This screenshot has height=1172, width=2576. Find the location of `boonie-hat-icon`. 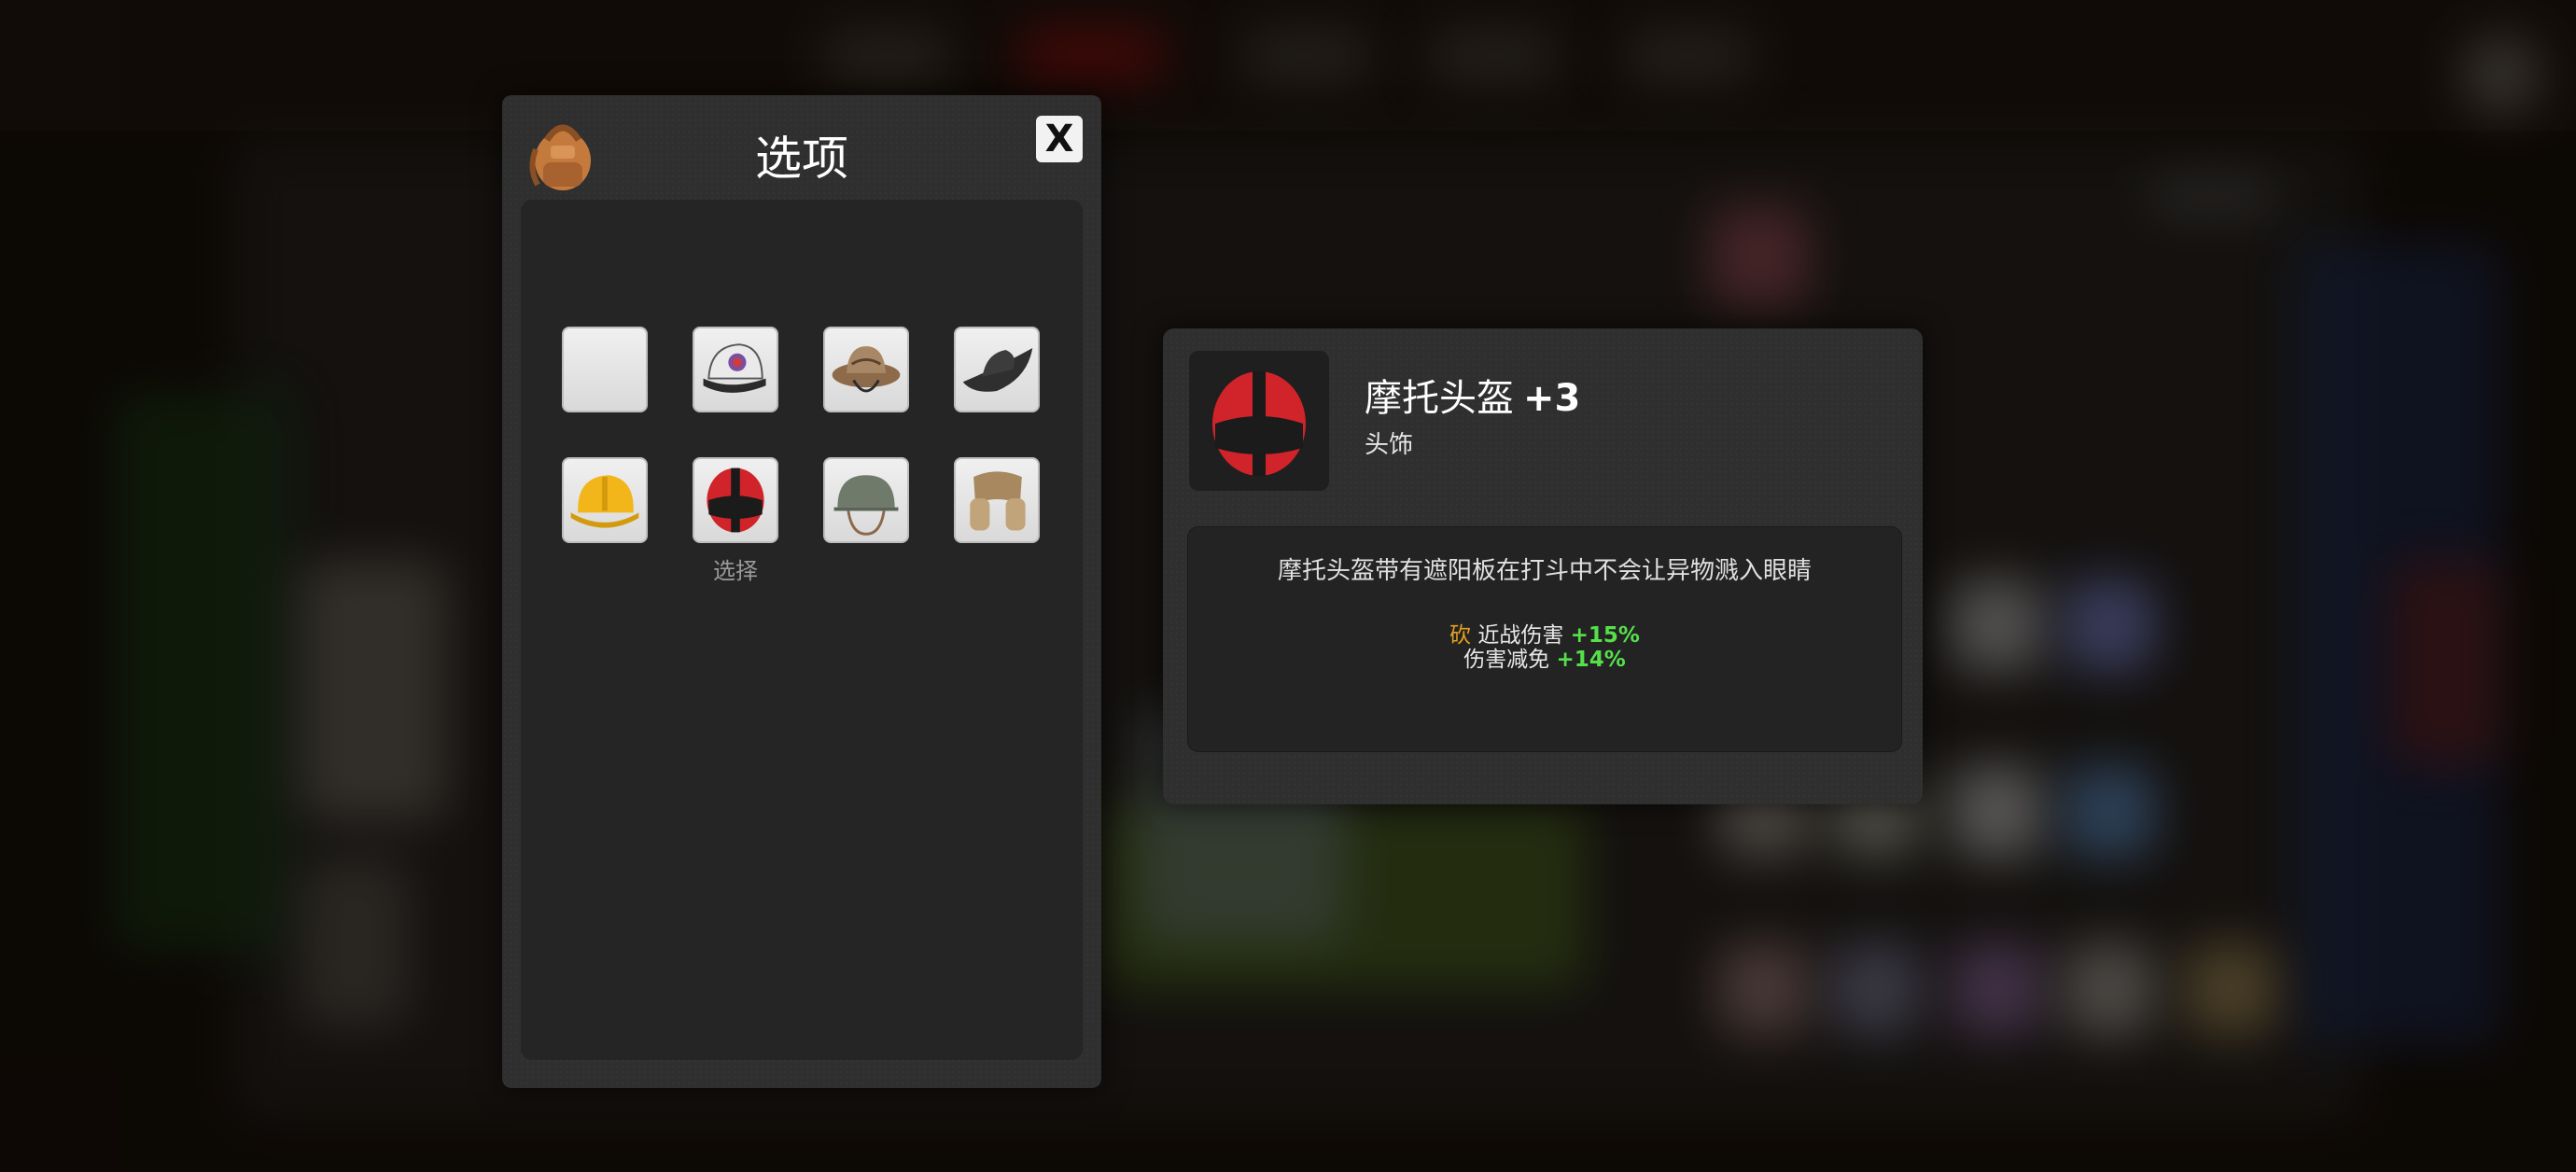

boonie-hat-icon is located at coordinates (866, 369).